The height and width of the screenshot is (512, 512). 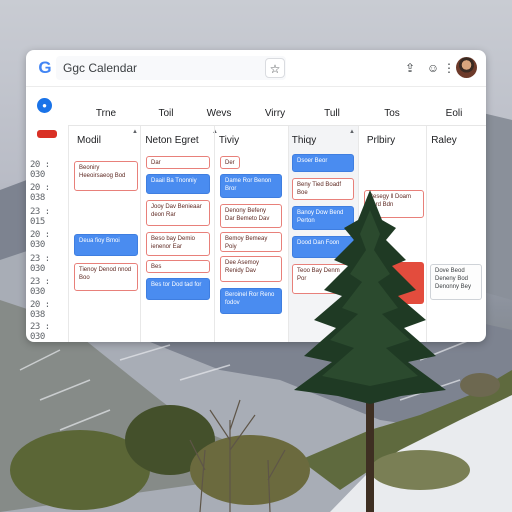 I want to click on event: Beso bay Demio ienenor Ear, so click(x=178, y=244).